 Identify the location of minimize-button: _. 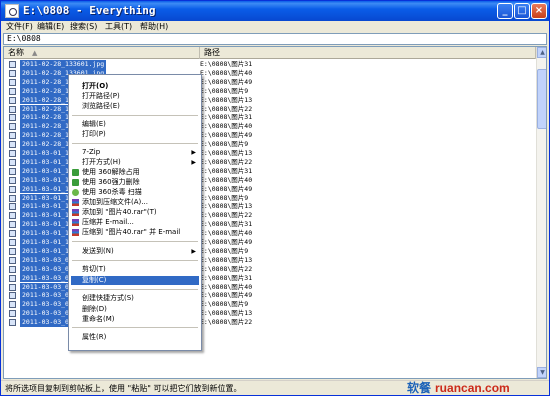
(505, 11).